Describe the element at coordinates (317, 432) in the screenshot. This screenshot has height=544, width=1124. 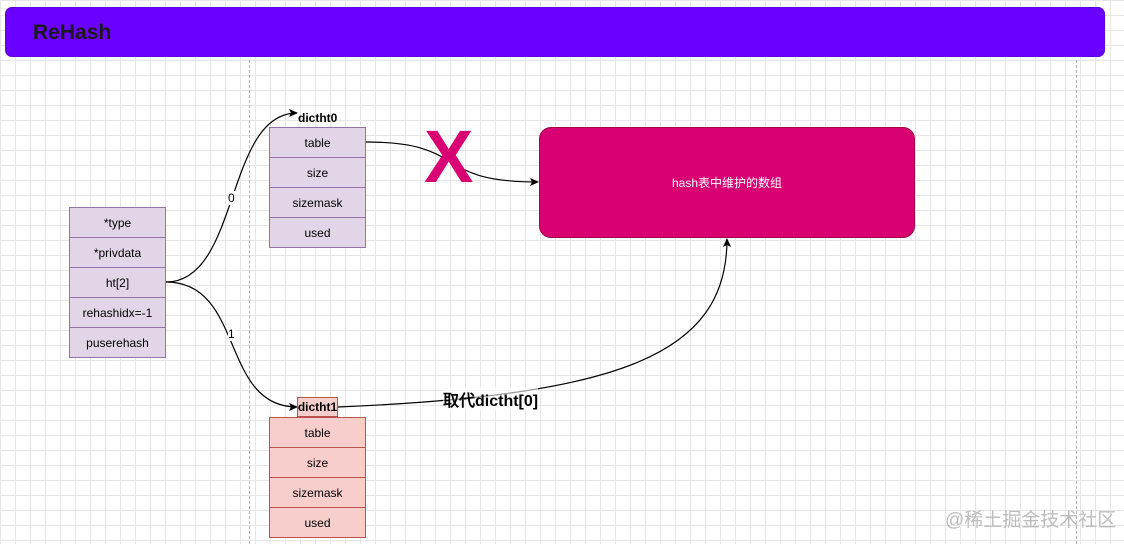
I see `dictht1-field-table: table` at that location.